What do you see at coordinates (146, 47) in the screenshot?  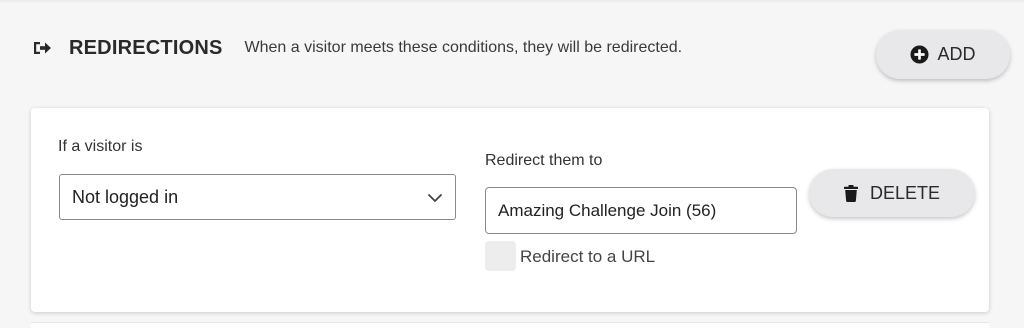 I see `section-title: REDIRECTIONS` at bounding box center [146, 47].